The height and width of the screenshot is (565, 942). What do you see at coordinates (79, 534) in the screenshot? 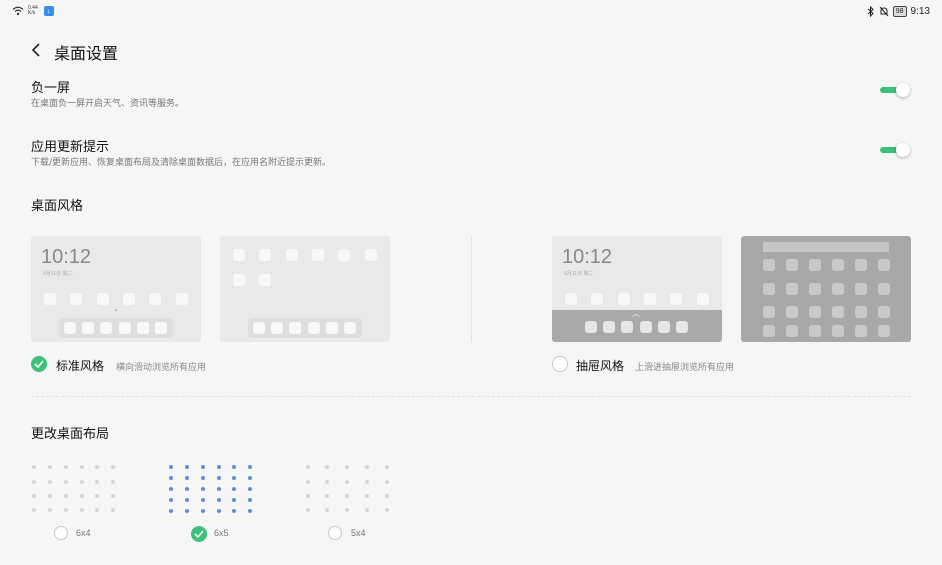
I see `layout-option-6x4: 6x4` at bounding box center [79, 534].